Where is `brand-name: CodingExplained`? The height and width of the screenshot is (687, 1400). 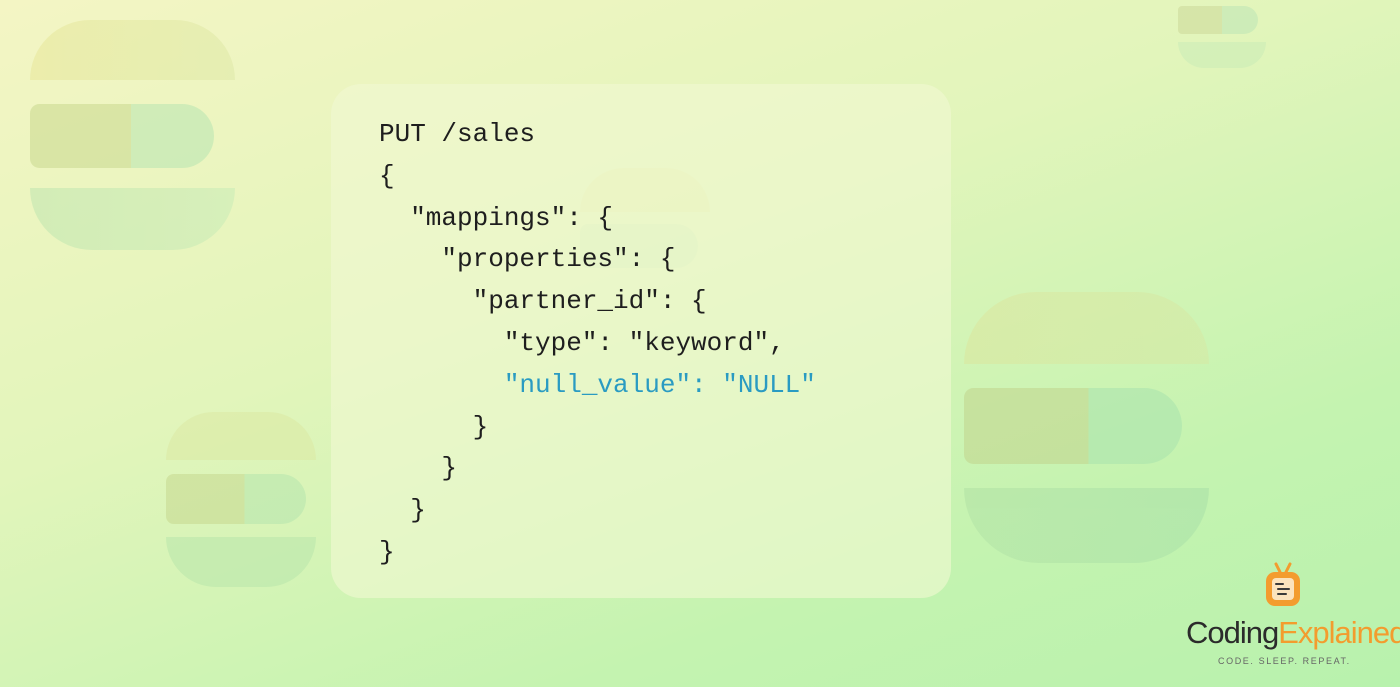
brand-name: CodingExplained is located at coordinates (1293, 633).